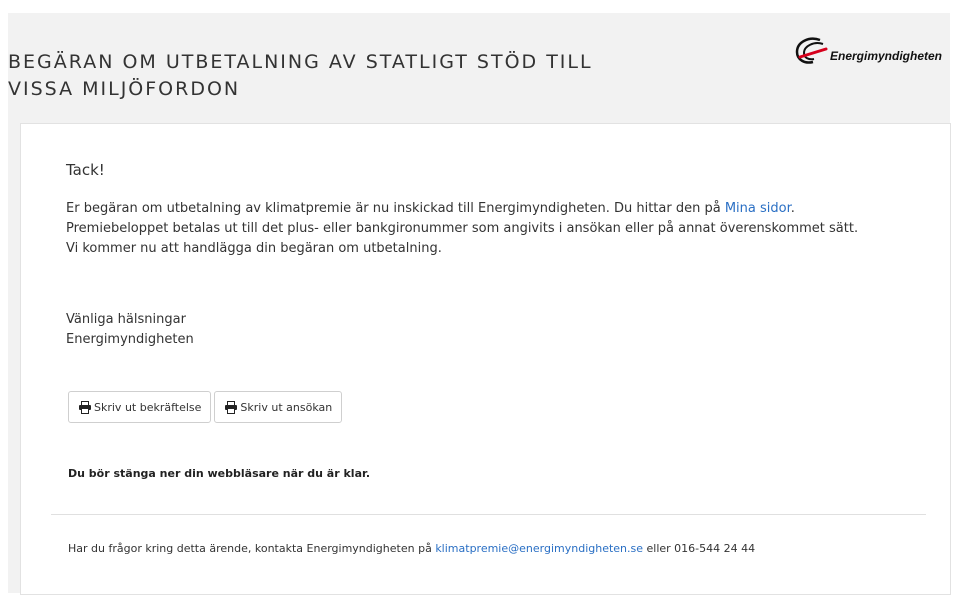 This screenshot has height=599, width=957. I want to click on signoff: Vänliga hälsningar Energimyndigheten, so click(130, 330).